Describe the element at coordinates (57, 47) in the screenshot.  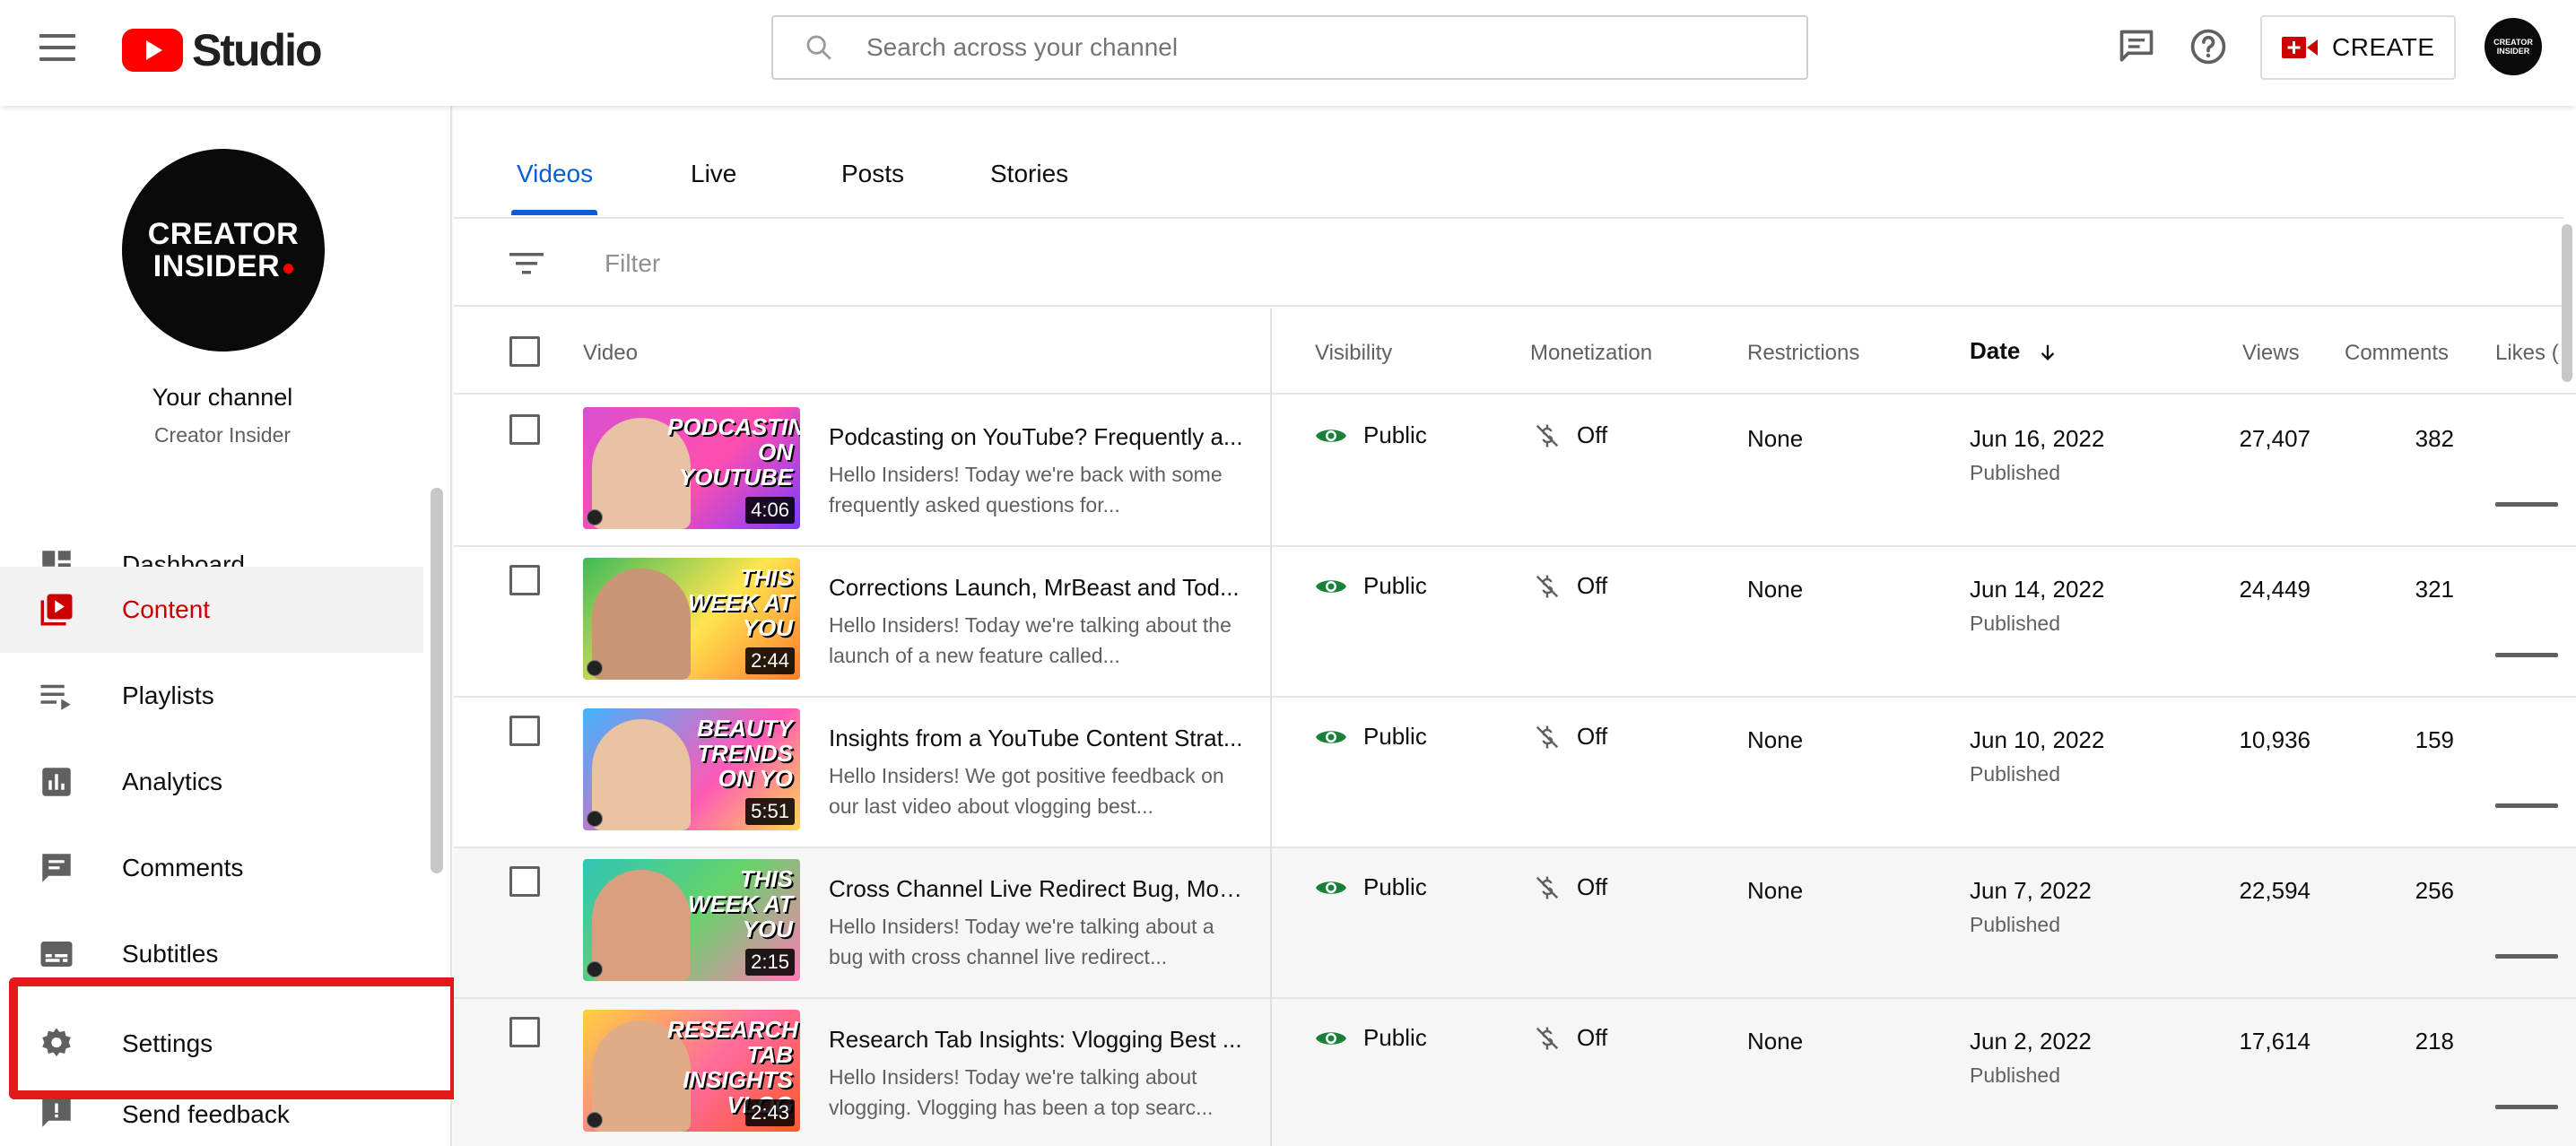
I see `menu-icon` at that location.